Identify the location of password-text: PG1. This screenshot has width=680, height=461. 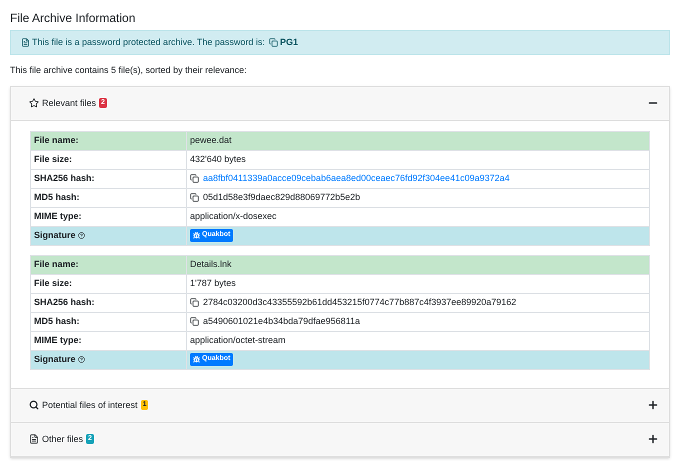
(289, 42).